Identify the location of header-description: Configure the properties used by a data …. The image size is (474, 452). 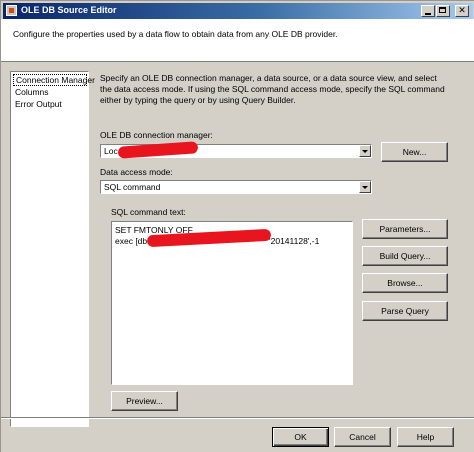
(175, 34).